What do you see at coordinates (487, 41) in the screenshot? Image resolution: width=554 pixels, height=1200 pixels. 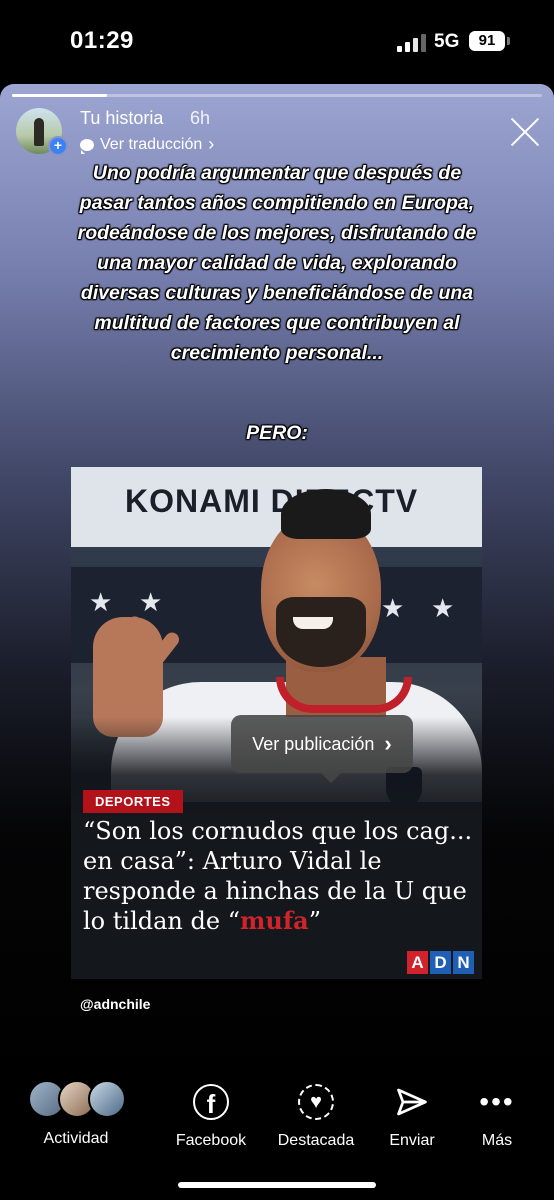 I see `battery-icon: 91` at bounding box center [487, 41].